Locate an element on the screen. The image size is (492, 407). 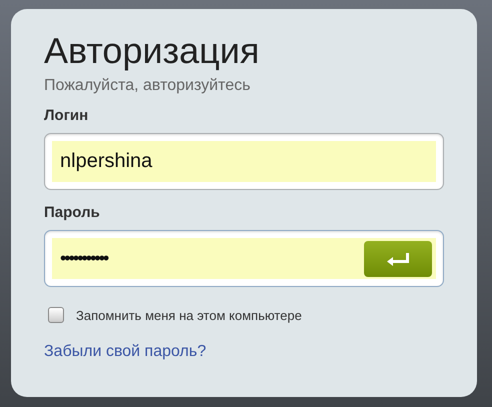
remember-checkbox is located at coordinates (56, 315).